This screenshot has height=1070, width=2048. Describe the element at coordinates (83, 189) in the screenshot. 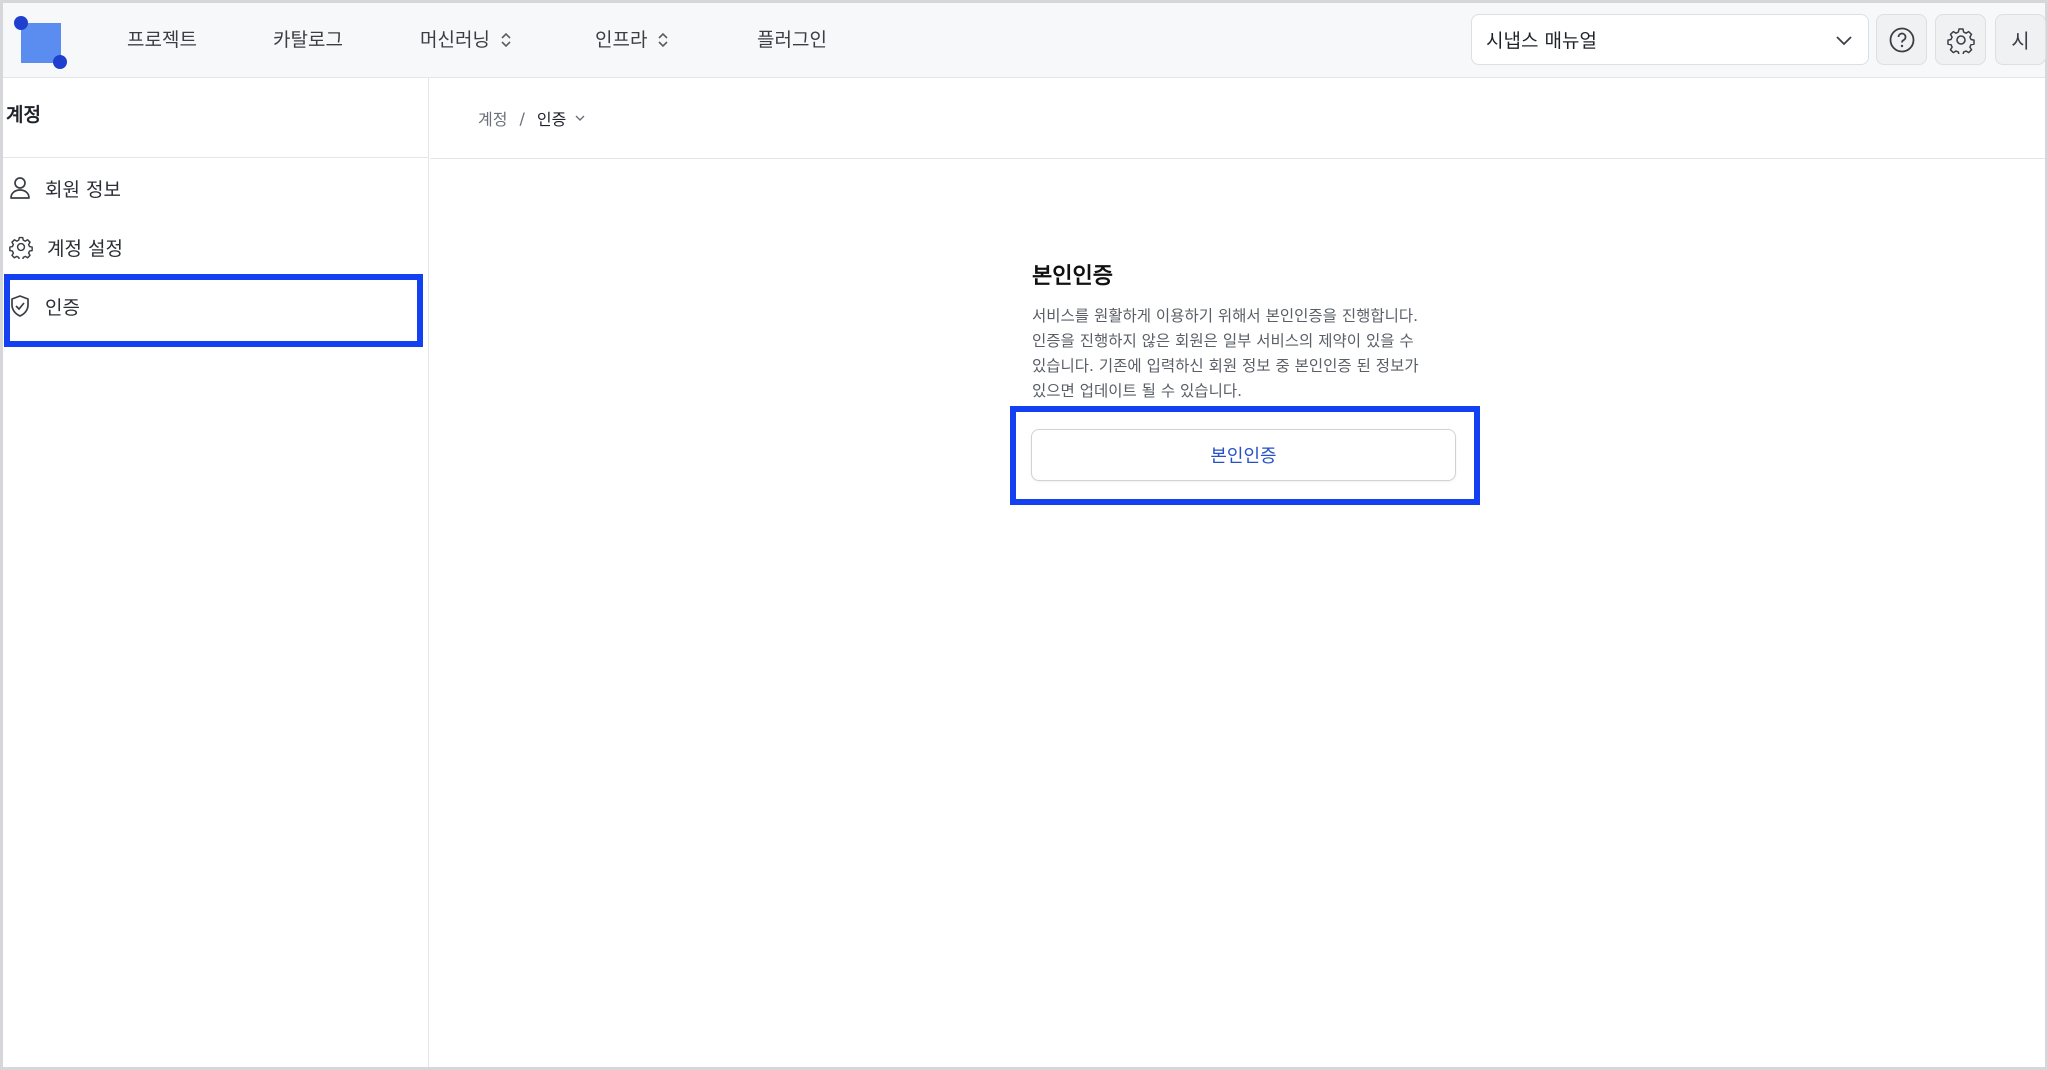

I see `sidebar-item-label: 회원 정보` at that location.